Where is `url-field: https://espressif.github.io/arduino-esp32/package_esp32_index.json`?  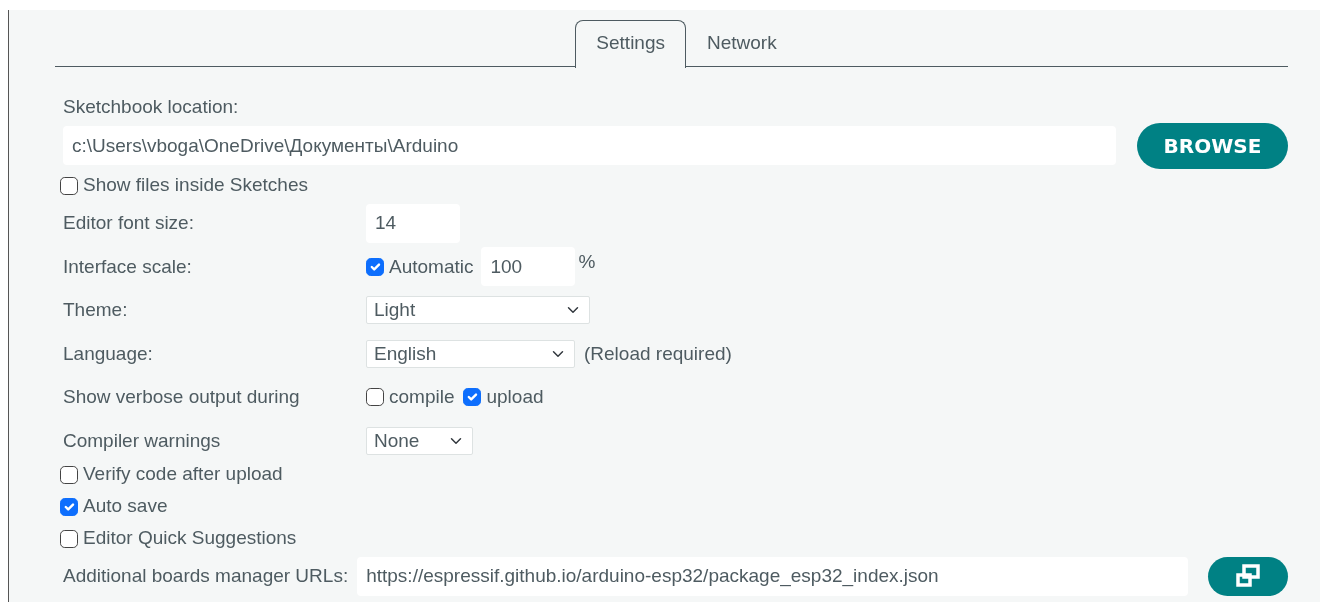
url-field: https://espressif.github.io/arduino-esp32/package_esp32_index.json is located at coordinates (772, 576).